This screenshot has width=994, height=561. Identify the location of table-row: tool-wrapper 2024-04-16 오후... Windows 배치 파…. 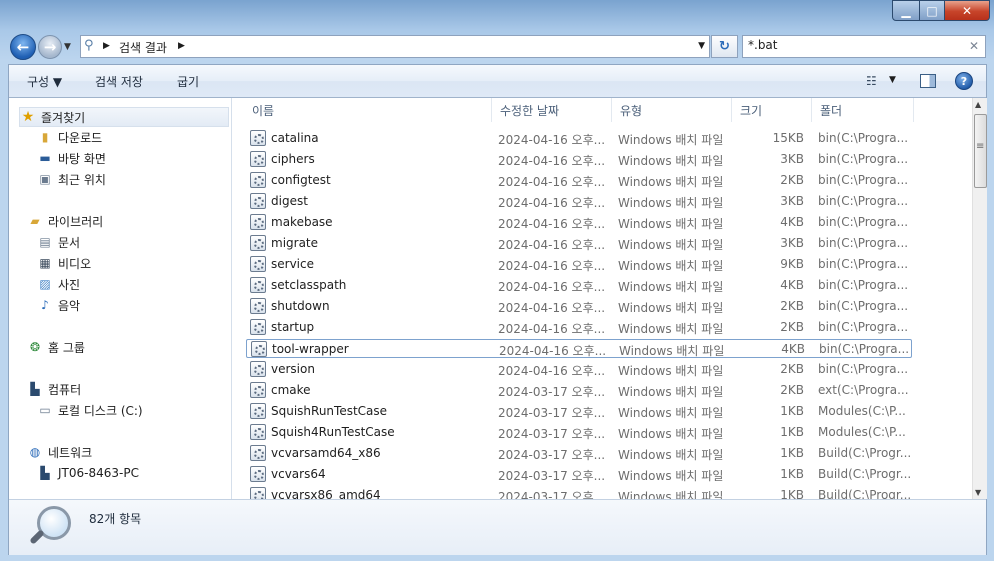
(579, 348).